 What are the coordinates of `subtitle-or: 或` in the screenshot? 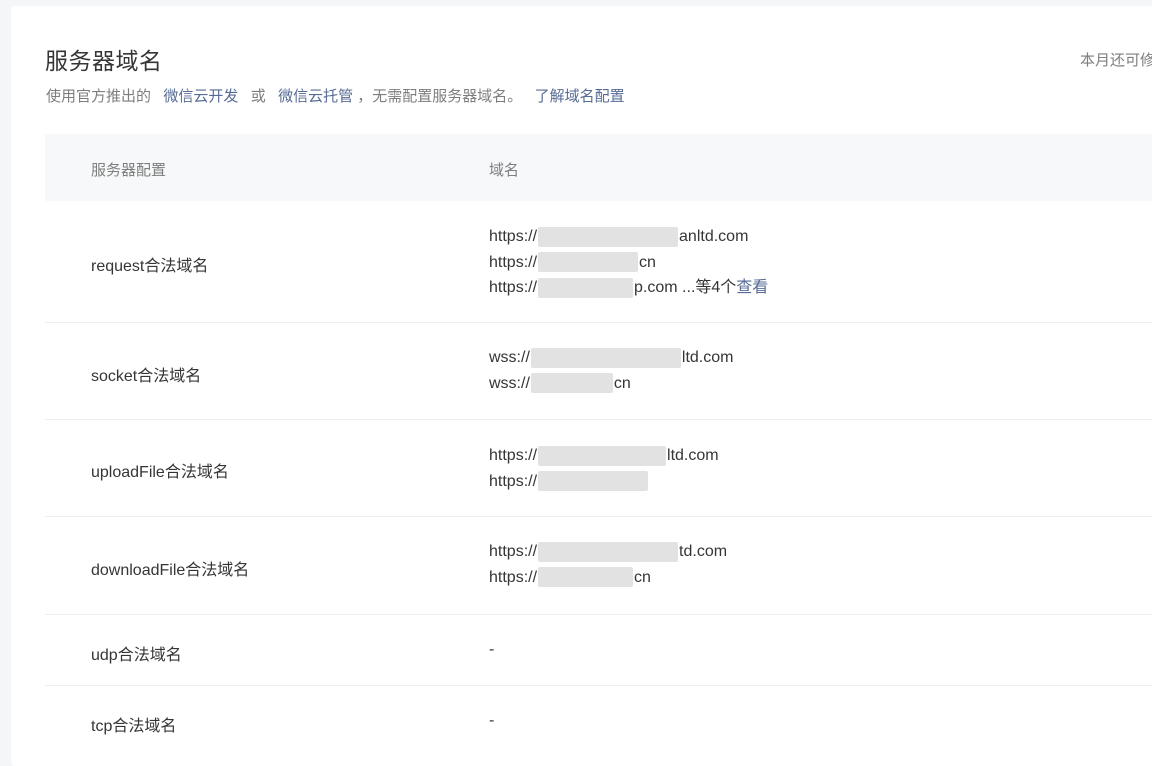 It's located at (258, 96).